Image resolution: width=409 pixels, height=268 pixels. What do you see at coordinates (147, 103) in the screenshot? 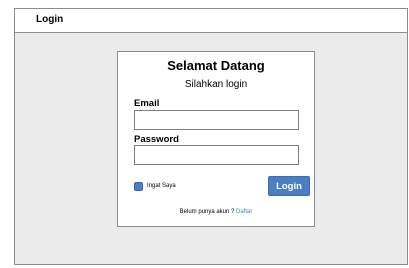
I see `email-label: Email` at bounding box center [147, 103].